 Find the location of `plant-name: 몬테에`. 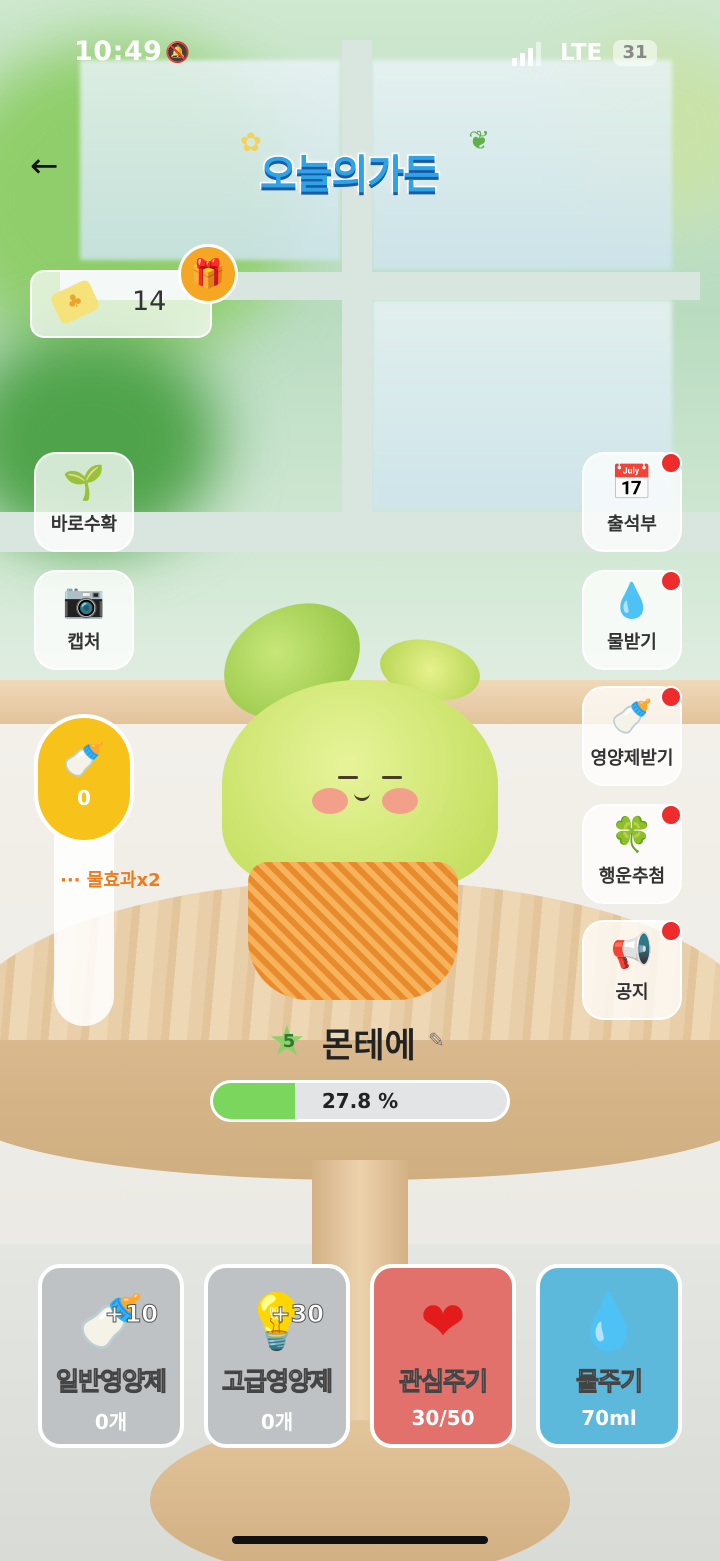

plant-name: 몬테에 is located at coordinates (369, 1046).